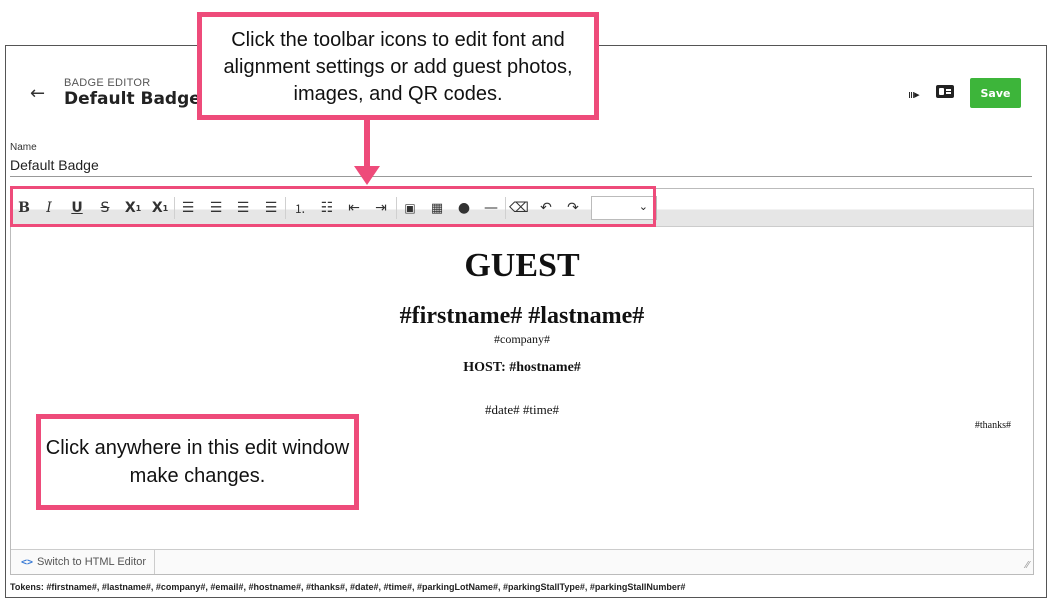 This screenshot has width=1061, height=601. What do you see at coordinates (37, 93) in the screenshot?
I see `back-arrow-icon: ←` at bounding box center [37, 93].